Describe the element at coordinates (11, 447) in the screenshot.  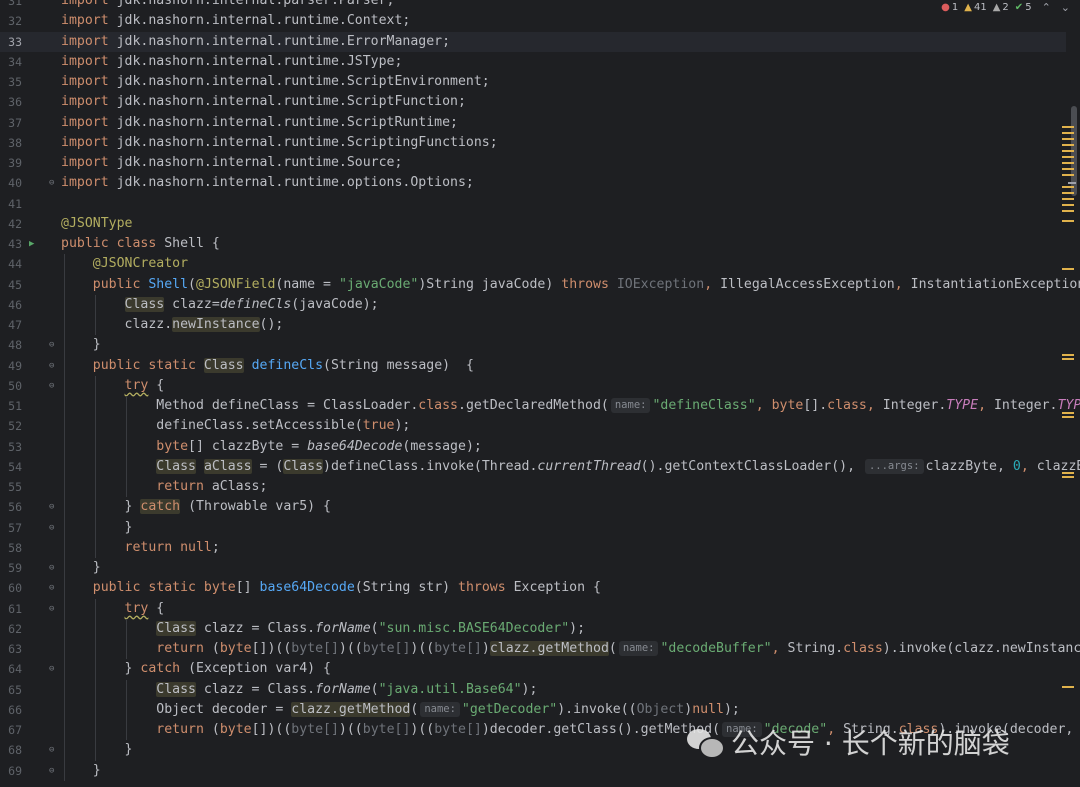
I see `line-number: 53` at that location.